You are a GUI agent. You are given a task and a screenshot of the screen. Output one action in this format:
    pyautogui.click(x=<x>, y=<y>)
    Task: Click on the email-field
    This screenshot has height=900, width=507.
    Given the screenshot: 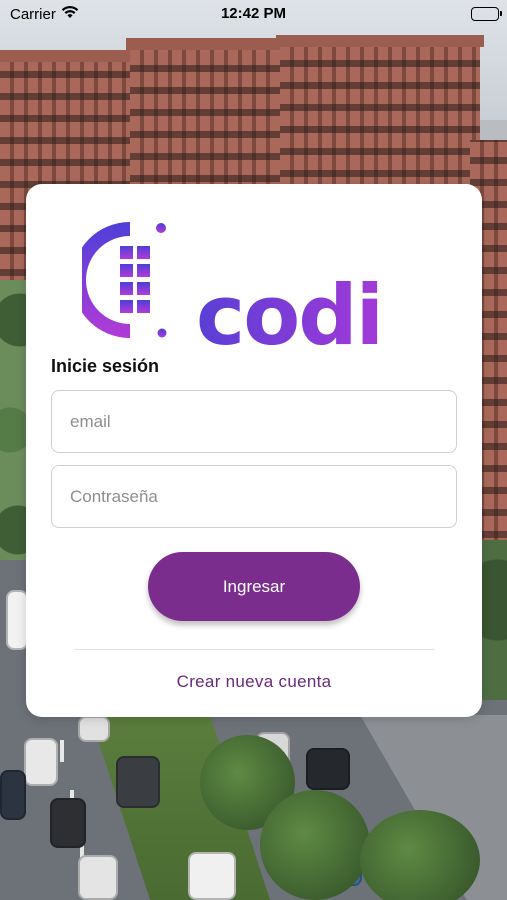 What is the action you would take?
    pyautogui.click(x=254, y=421)
    